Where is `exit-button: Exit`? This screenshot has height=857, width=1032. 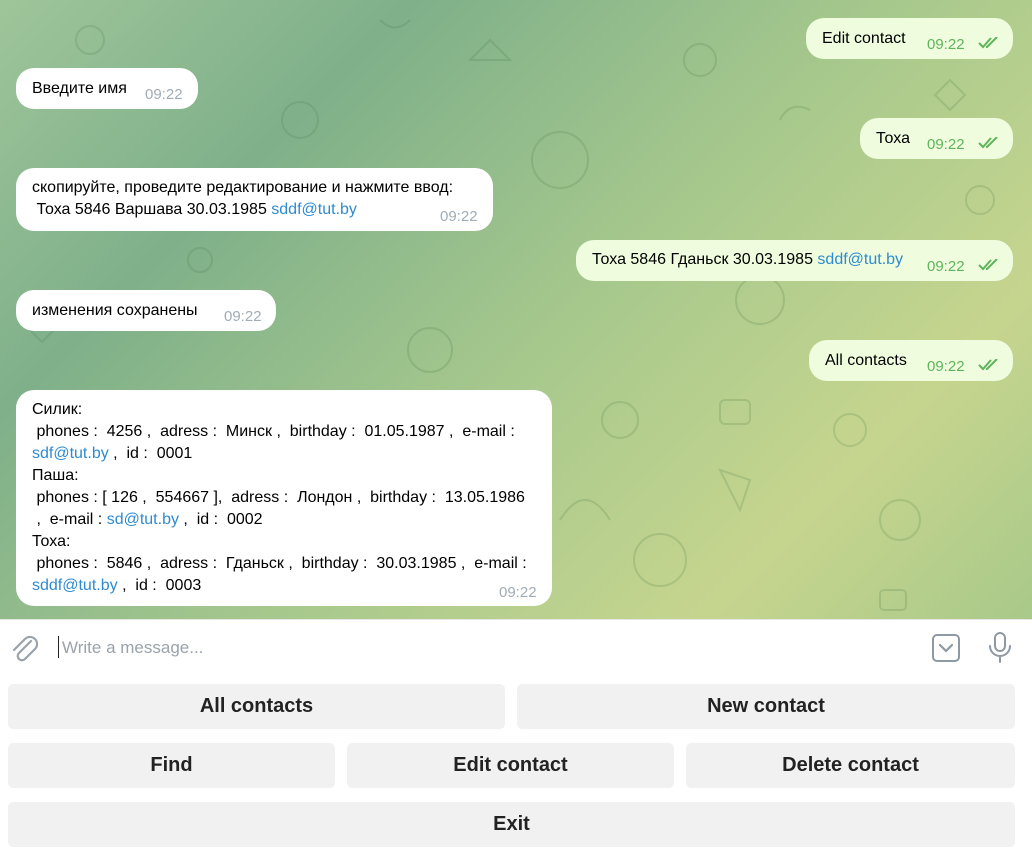
exit-button: Exit is located at coordinates (511, 824).